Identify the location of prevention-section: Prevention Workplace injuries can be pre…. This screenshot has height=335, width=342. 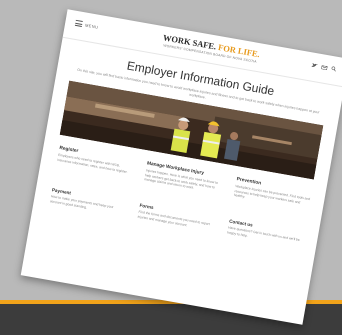
(272, 193).